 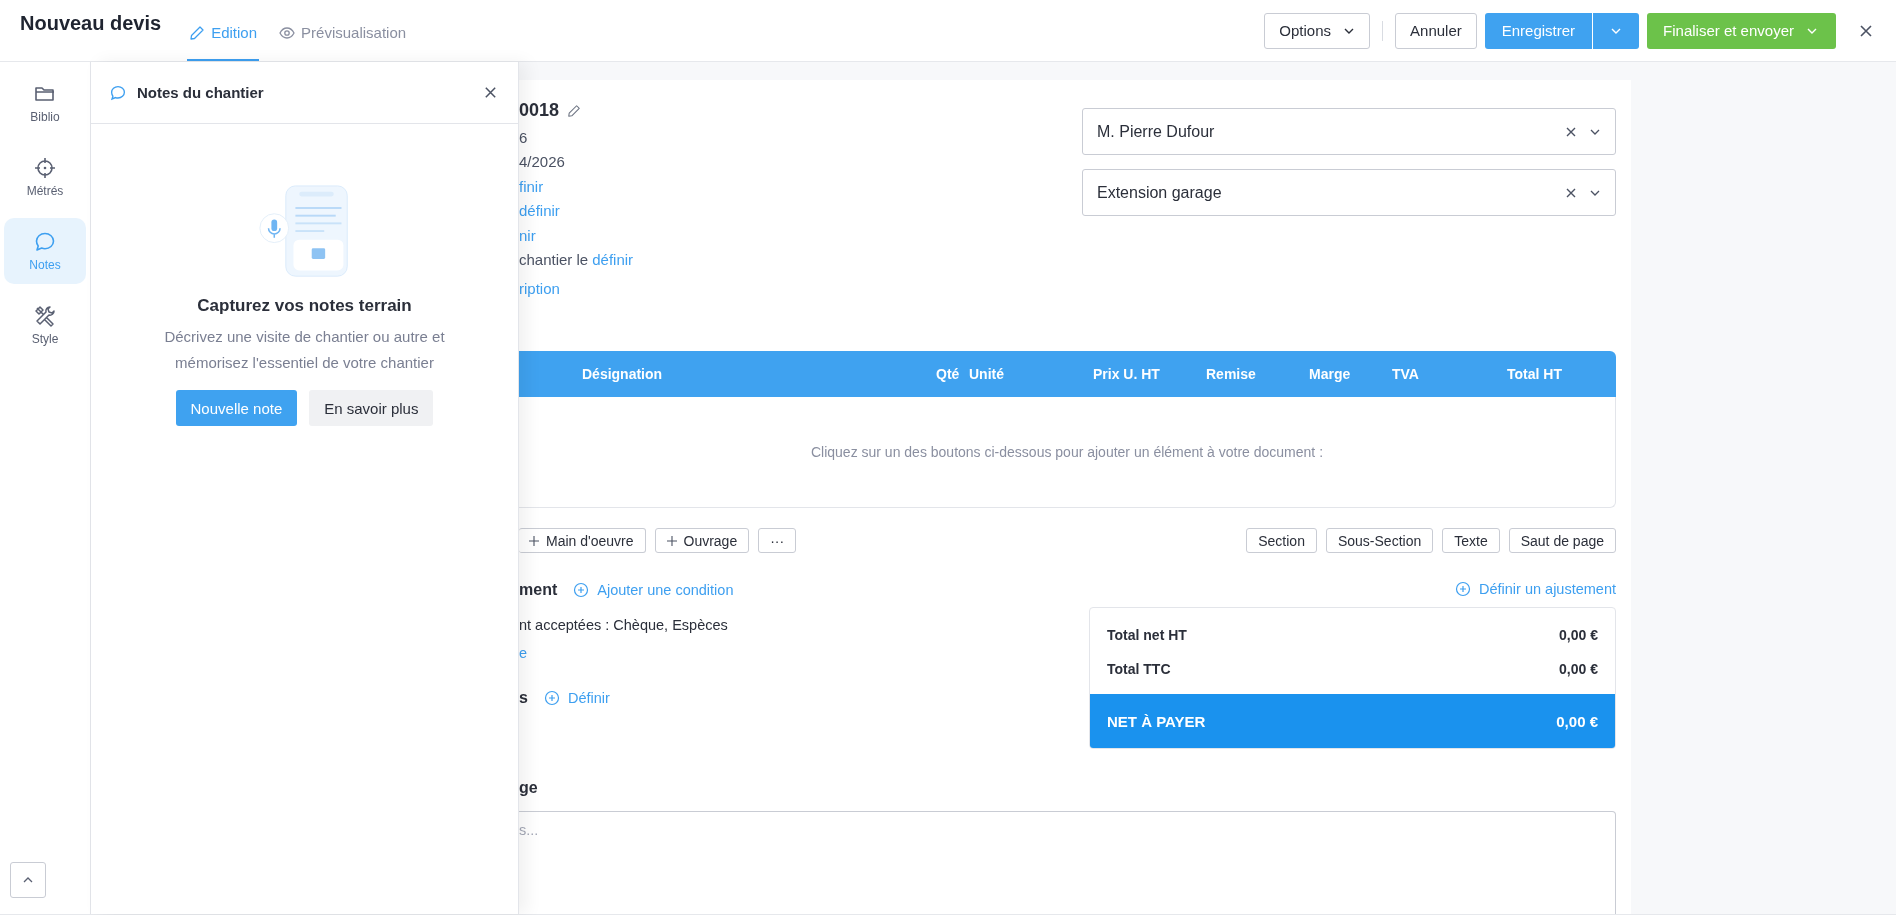 What do you see at coordinates (304, 306) in the screenshot?
I see `empty-state-heading: Capturez vos notes terrain` at bounding box center [304, 306].